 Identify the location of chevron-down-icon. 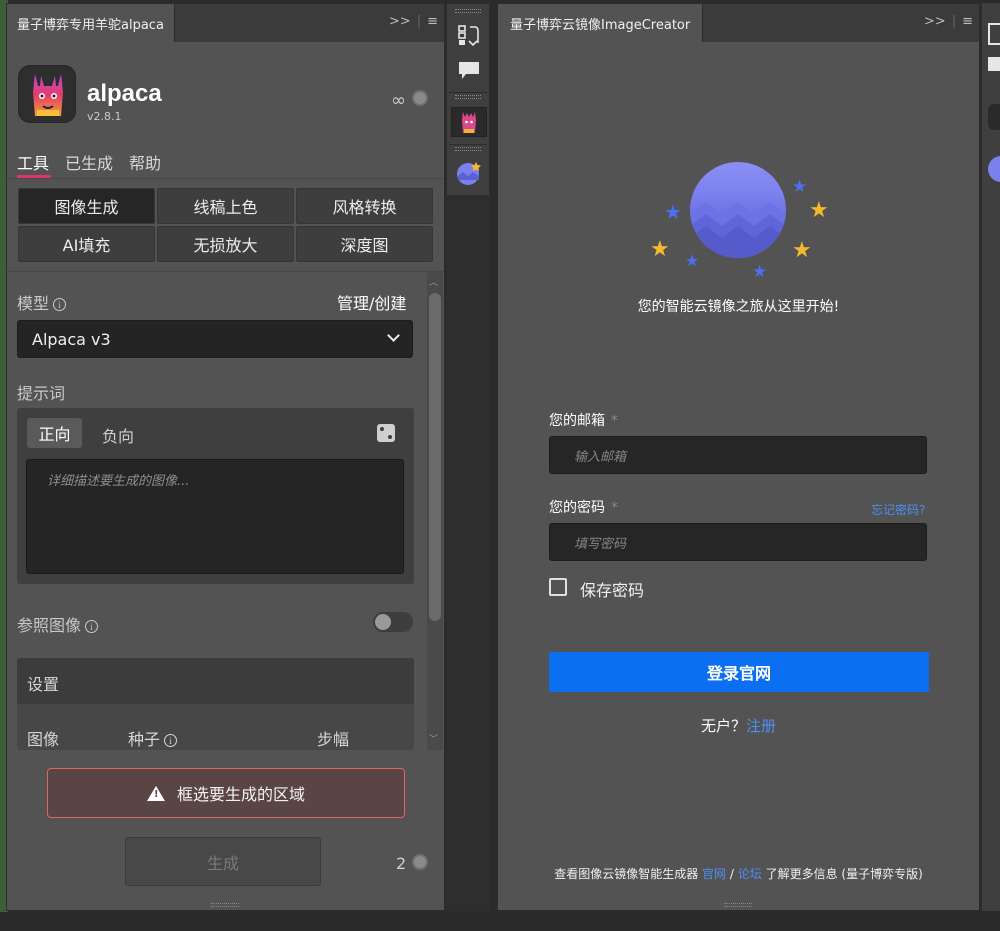
(393, 335).